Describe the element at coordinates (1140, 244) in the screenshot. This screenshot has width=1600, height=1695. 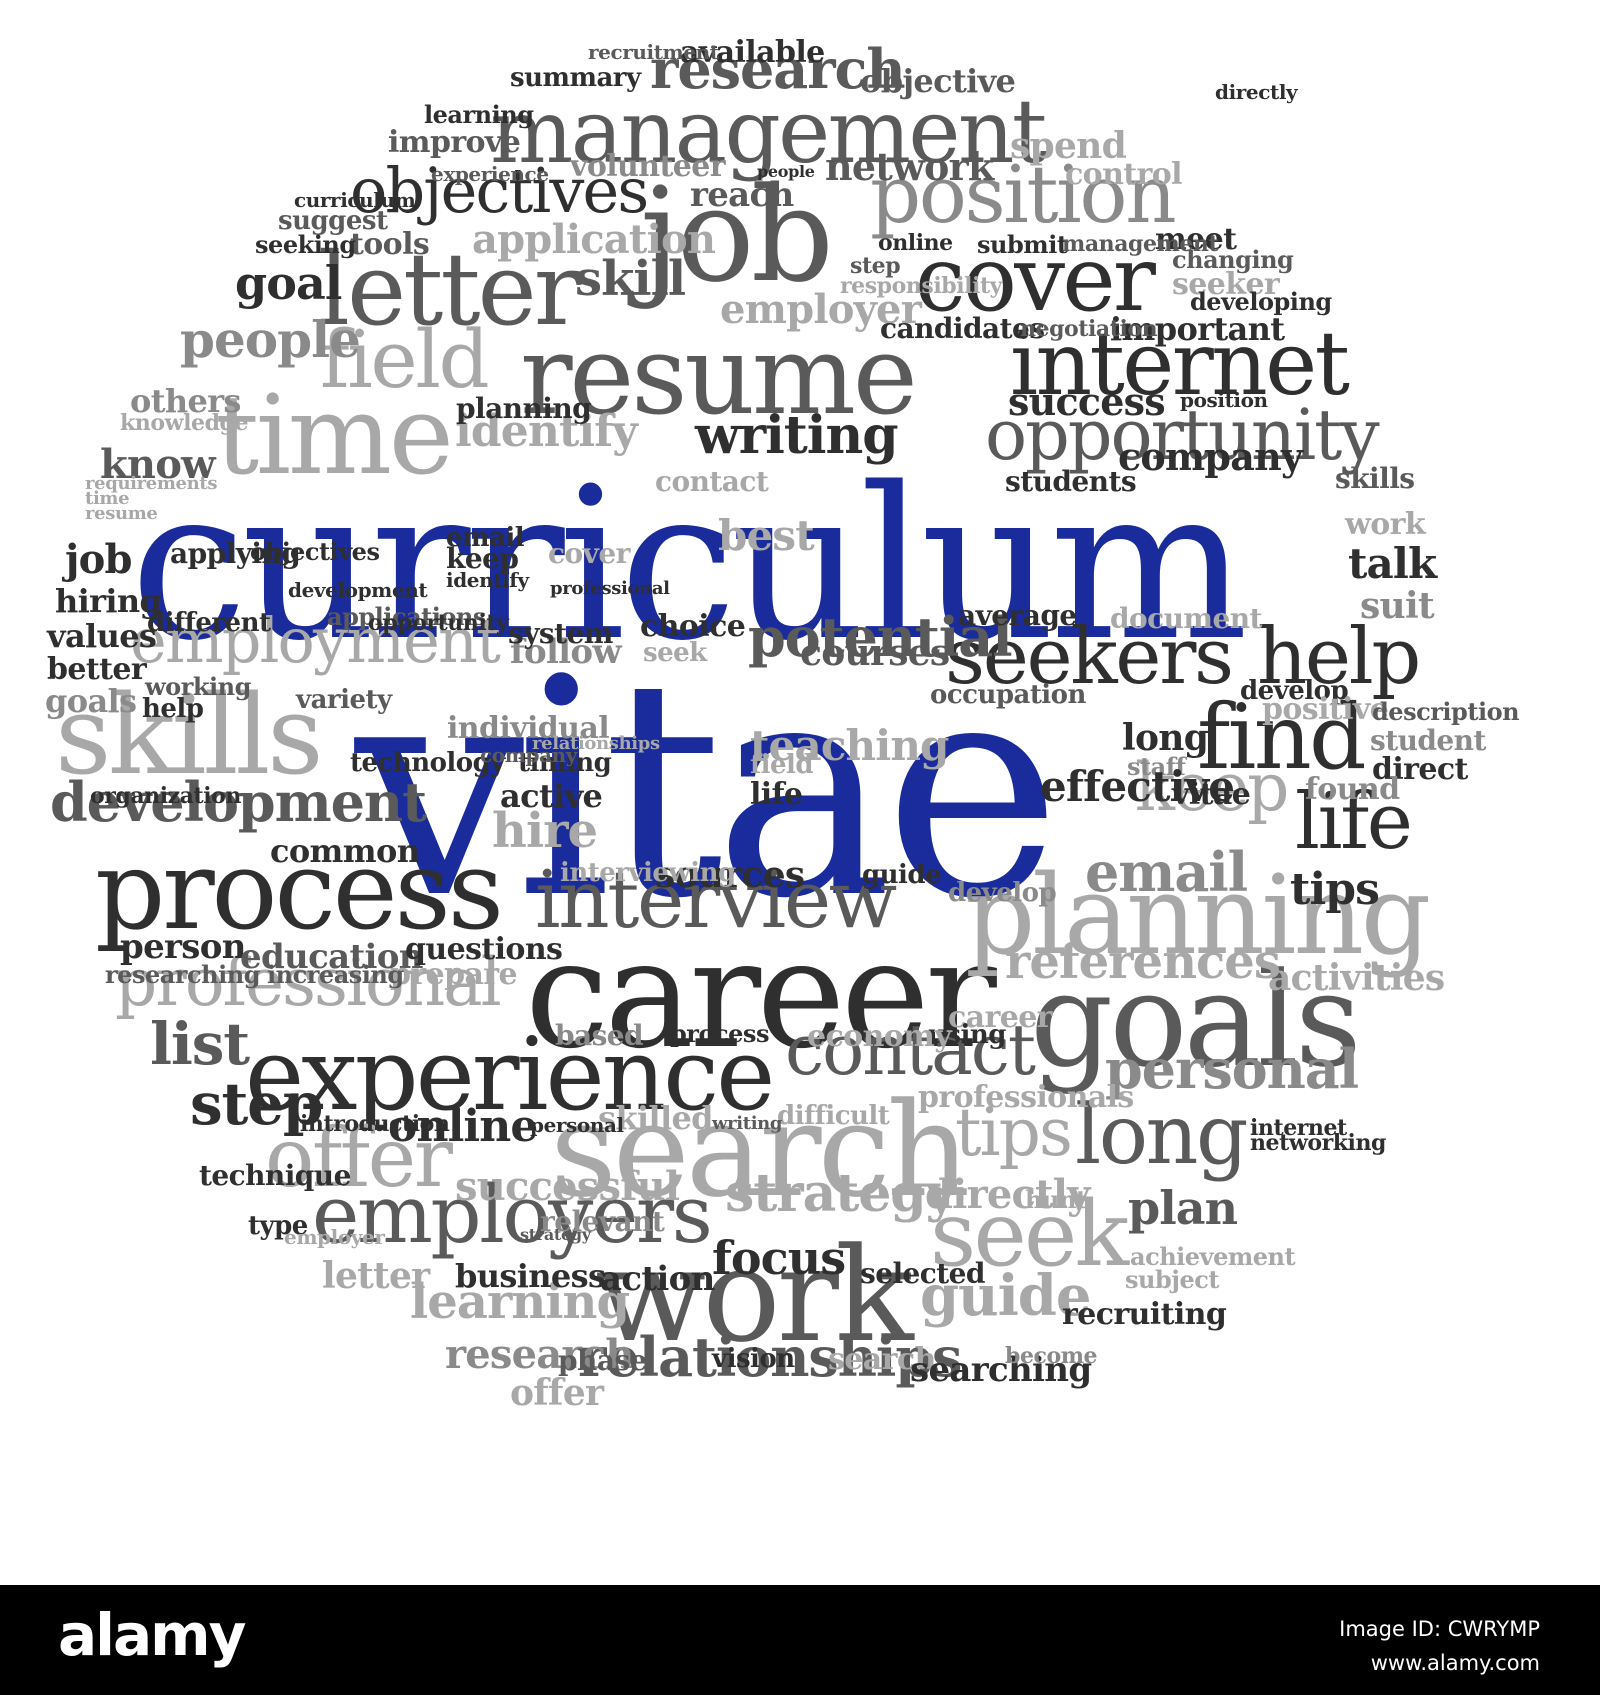
I see `word-management-181: management` at that location.